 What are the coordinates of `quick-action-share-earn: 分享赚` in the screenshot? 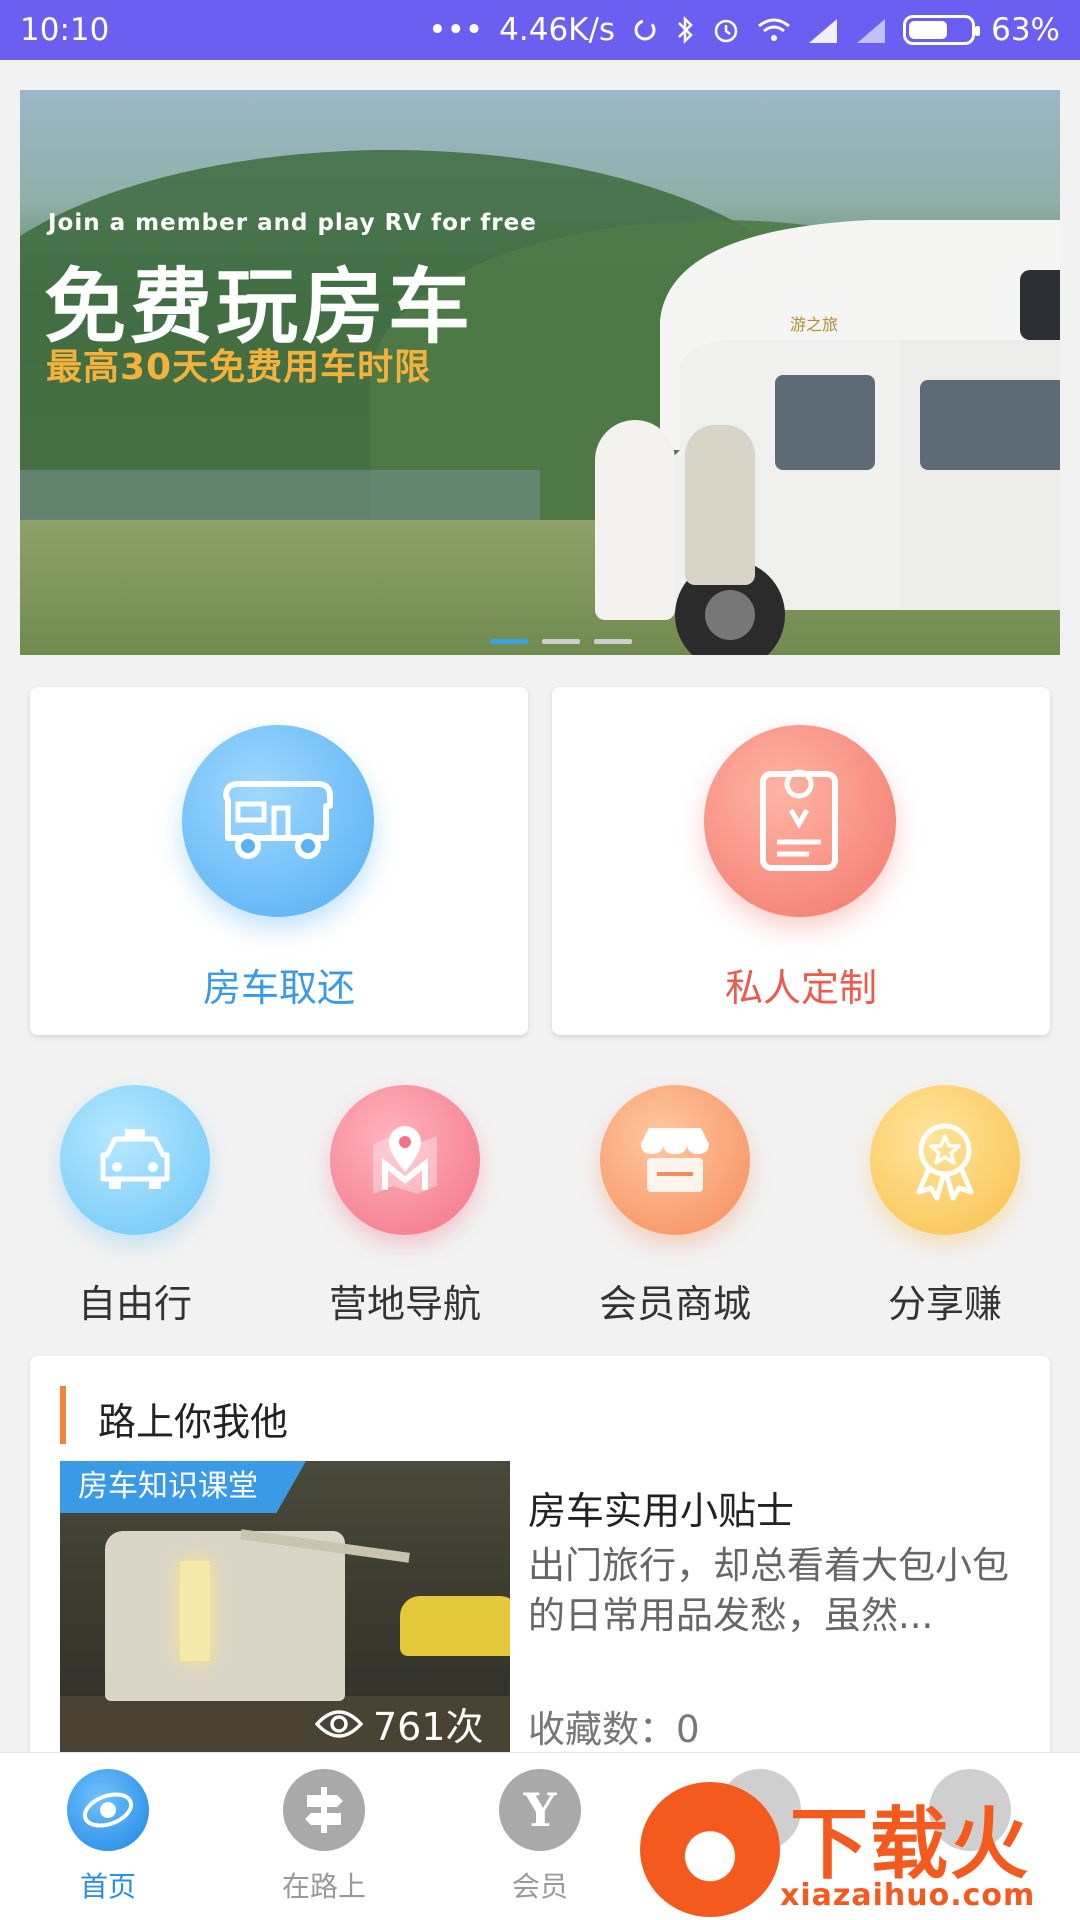 It's located at (945, 1205).